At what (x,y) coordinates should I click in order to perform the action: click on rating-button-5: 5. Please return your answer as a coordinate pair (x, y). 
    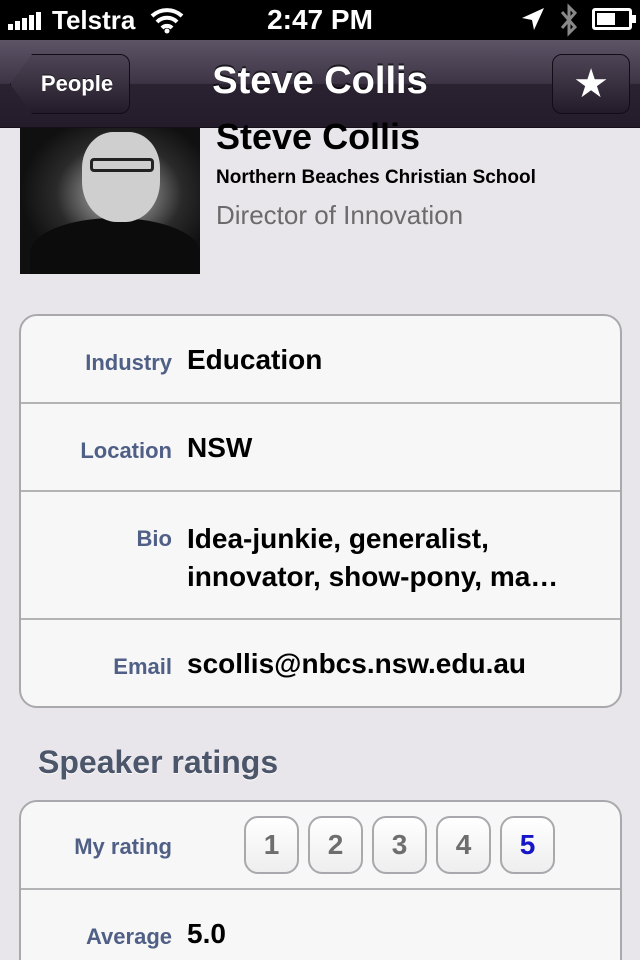
    Looking at the image, I should click on (527, 845).